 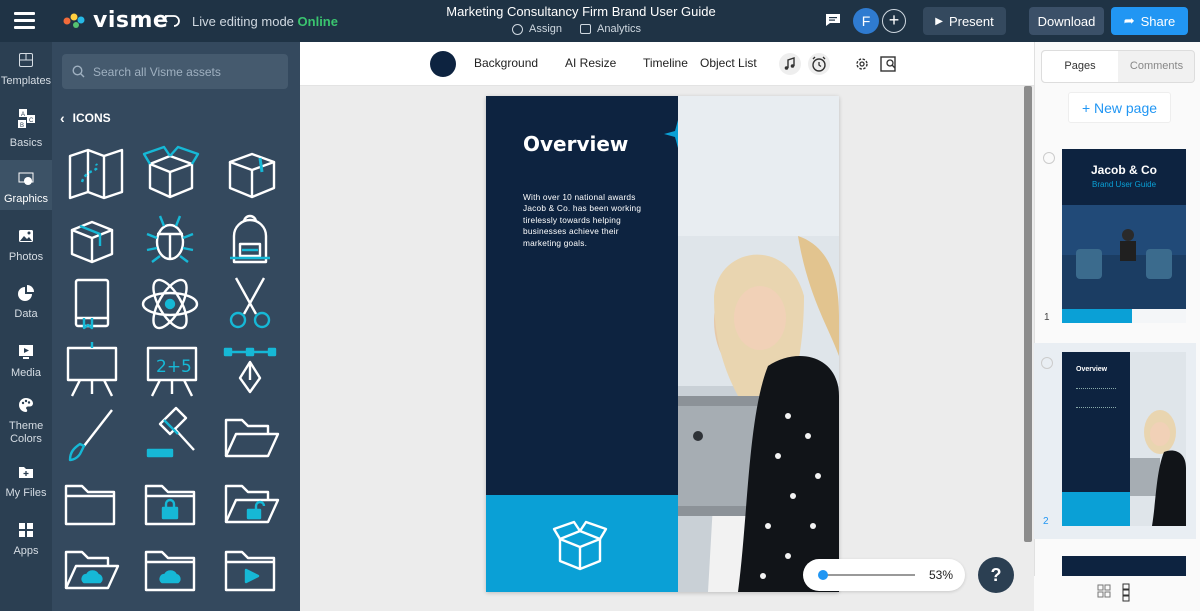 What do you see at coordinates (889, 64) in the screenshot?
I see `image-search-icon` at bounding box center [889, 64].